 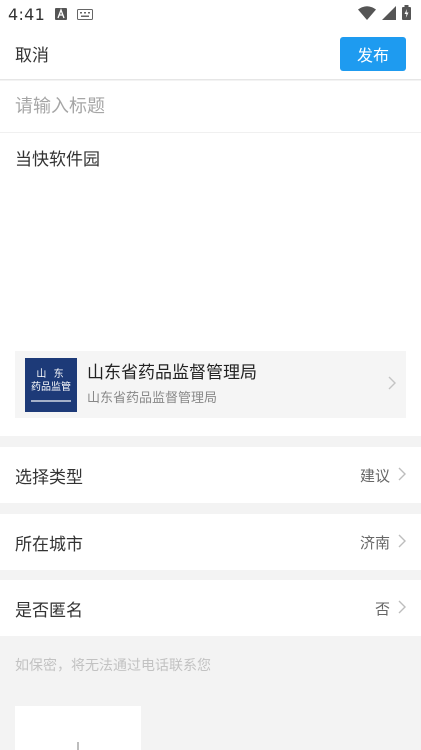 What do you see at coordinates (374, 542) in the screenshot?
I see `city-value: 济南` at bounding box center [374, 542].